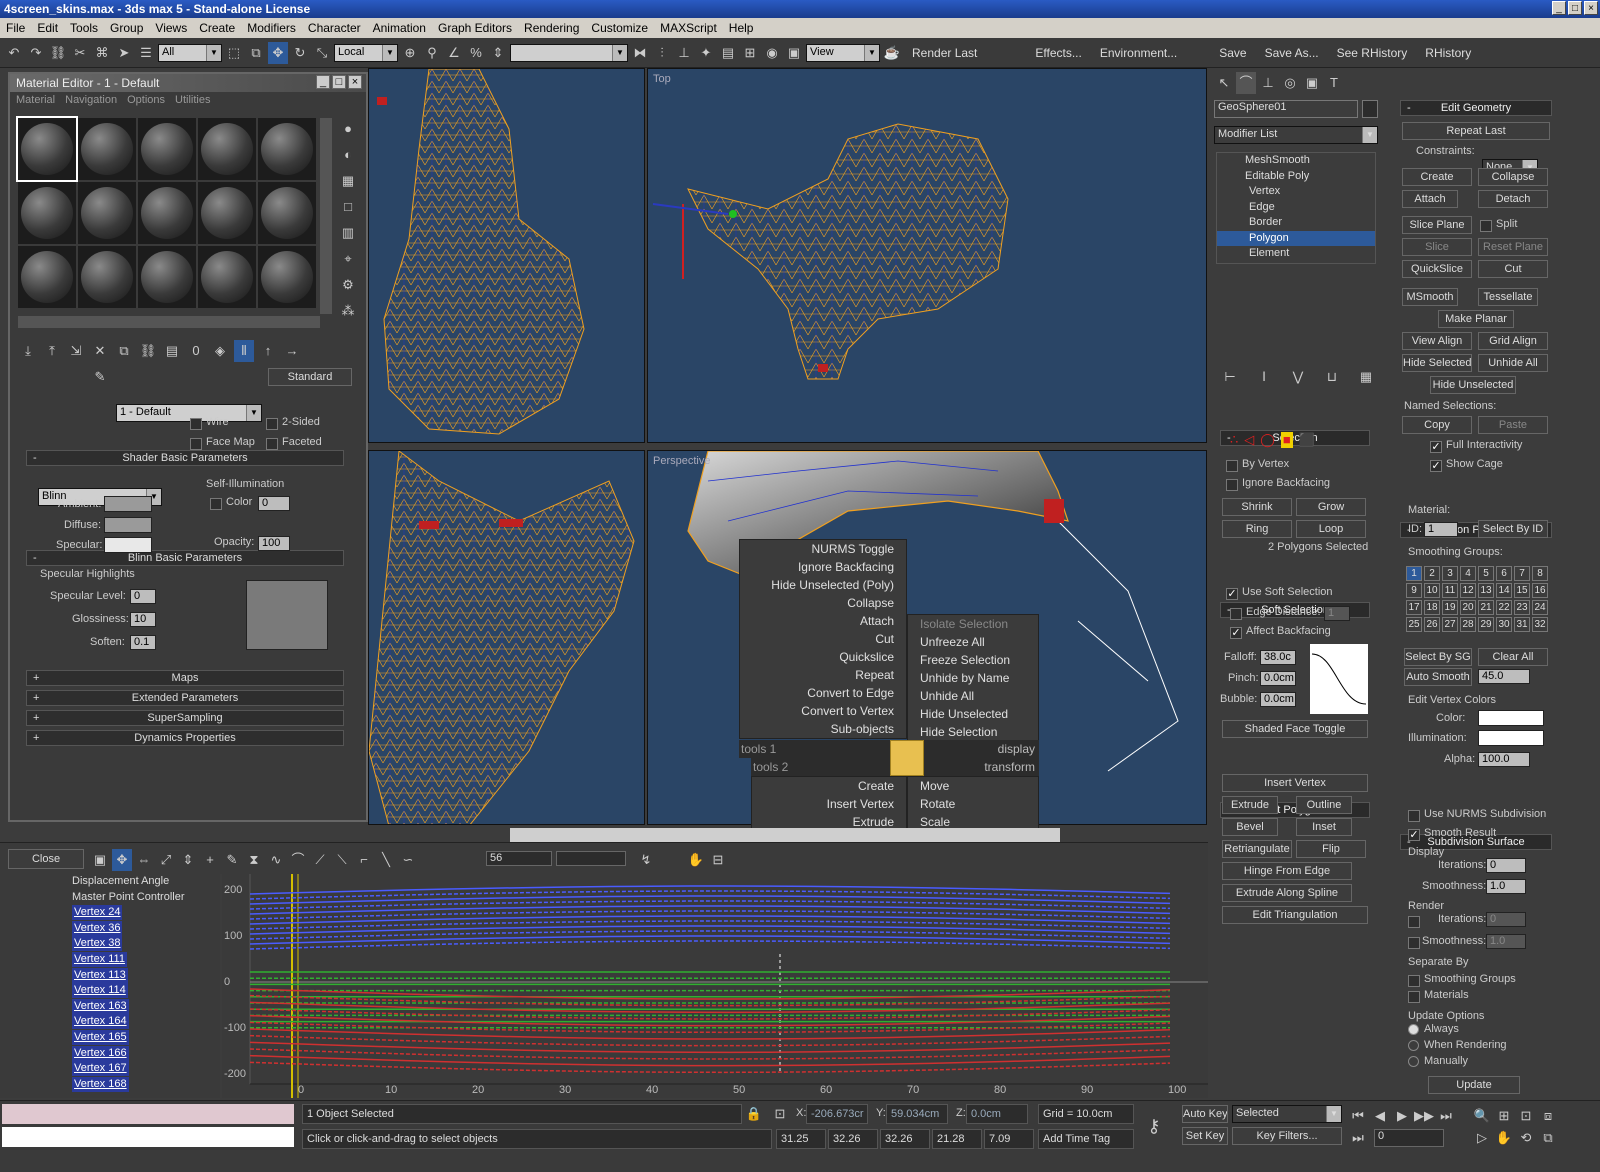 The height and width of the screenshot is (1172, 1600). What do you see at coordinates (1437, 247) in the screenshot?
I see `slice-button: Slice` at bounding box center [1437, 247].